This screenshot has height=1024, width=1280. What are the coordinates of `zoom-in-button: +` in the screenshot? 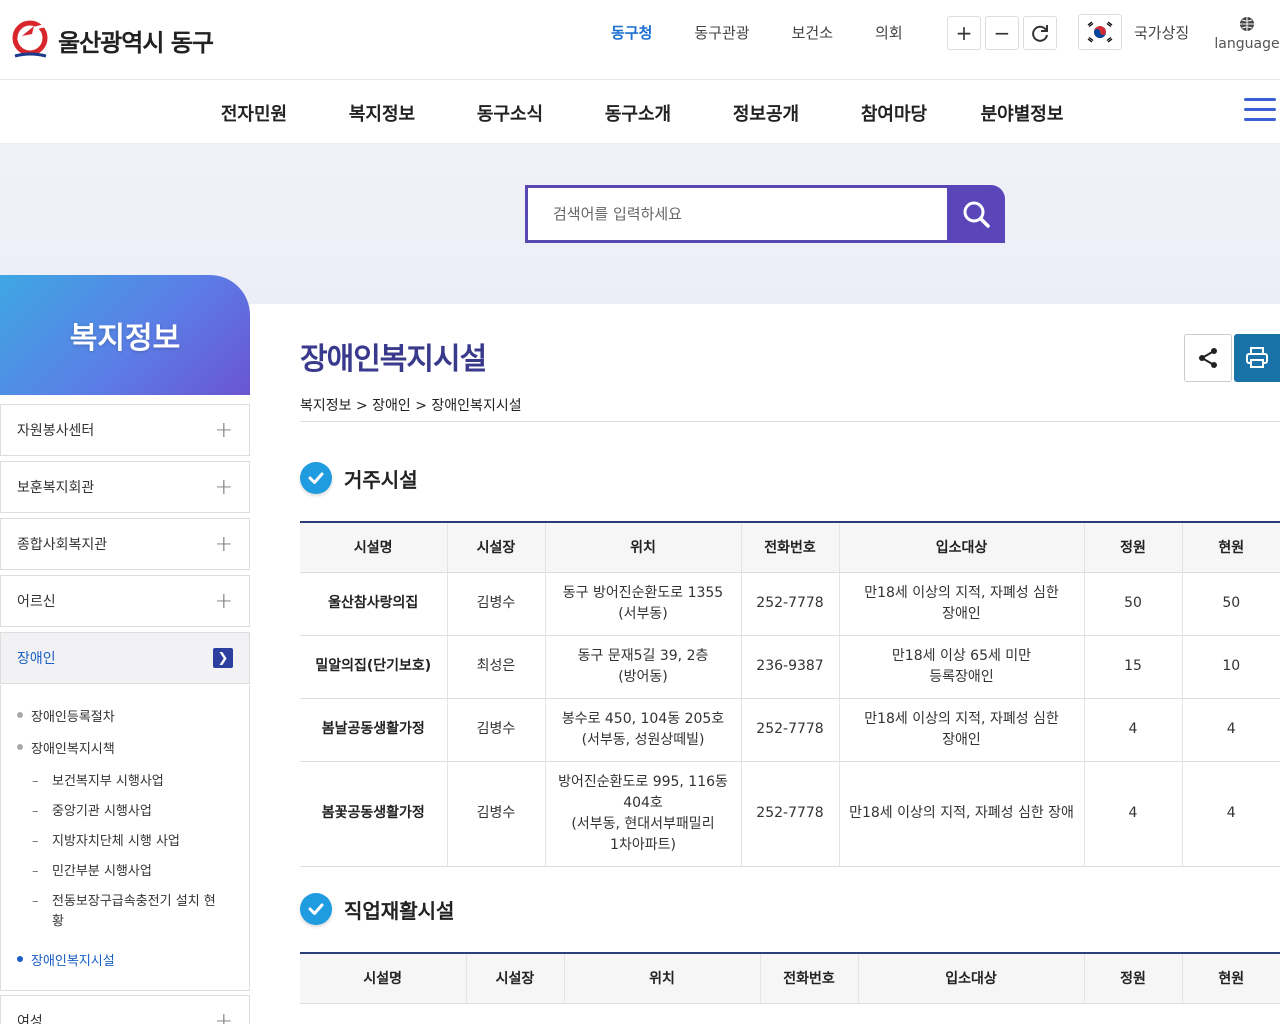 It's located at (964, 33).